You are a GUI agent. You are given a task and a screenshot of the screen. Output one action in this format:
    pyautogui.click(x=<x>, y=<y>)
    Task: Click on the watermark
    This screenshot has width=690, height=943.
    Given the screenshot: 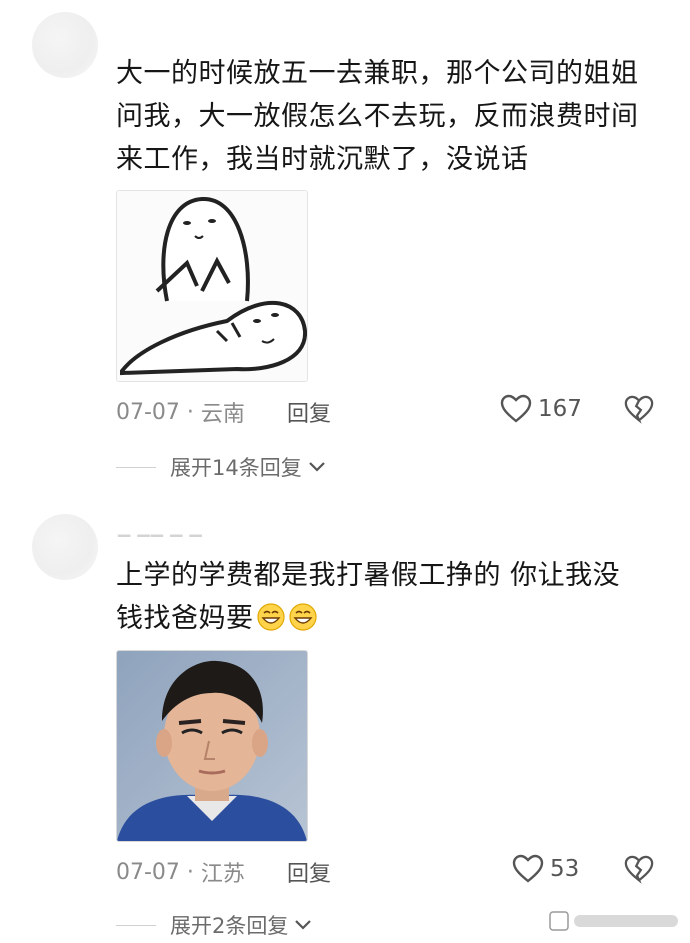 What is the action you would take?
    pyautogui.click(x=615, y=921)
    